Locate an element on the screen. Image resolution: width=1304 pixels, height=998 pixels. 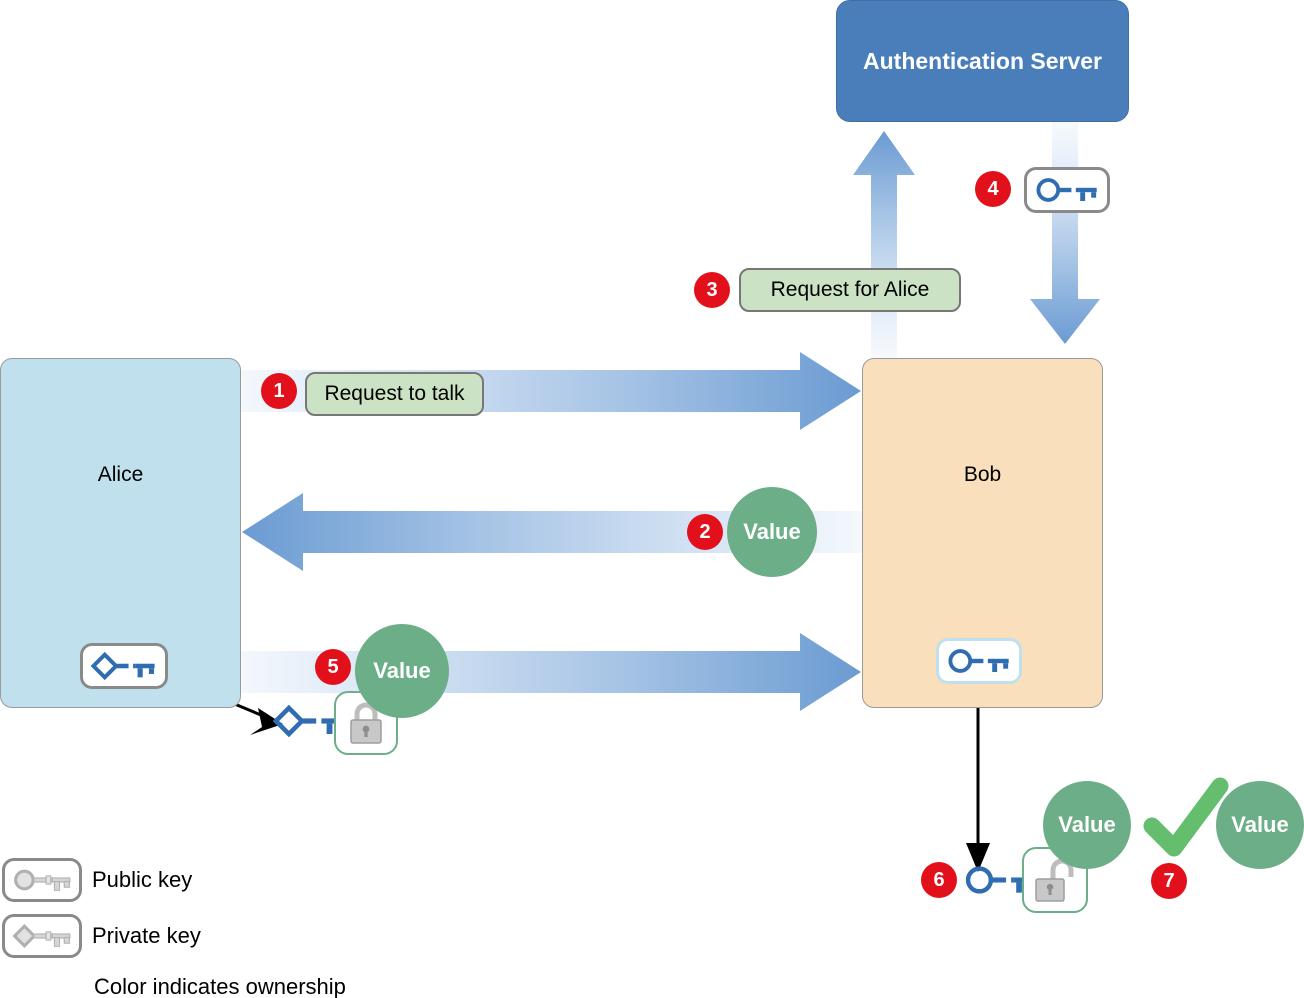
step-badge-3: 3 is located at coordinates (712, 290).